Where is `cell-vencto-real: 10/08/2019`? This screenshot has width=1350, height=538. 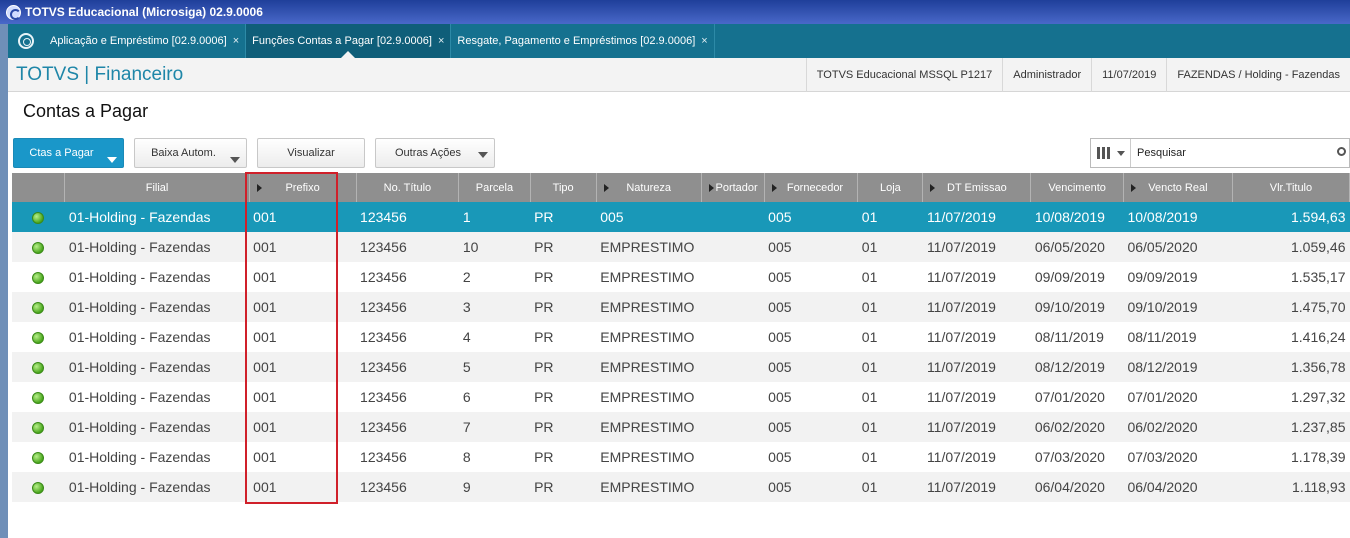 cell-vencto-real: 10/08/2019 is located at coordinates (1178, 217).